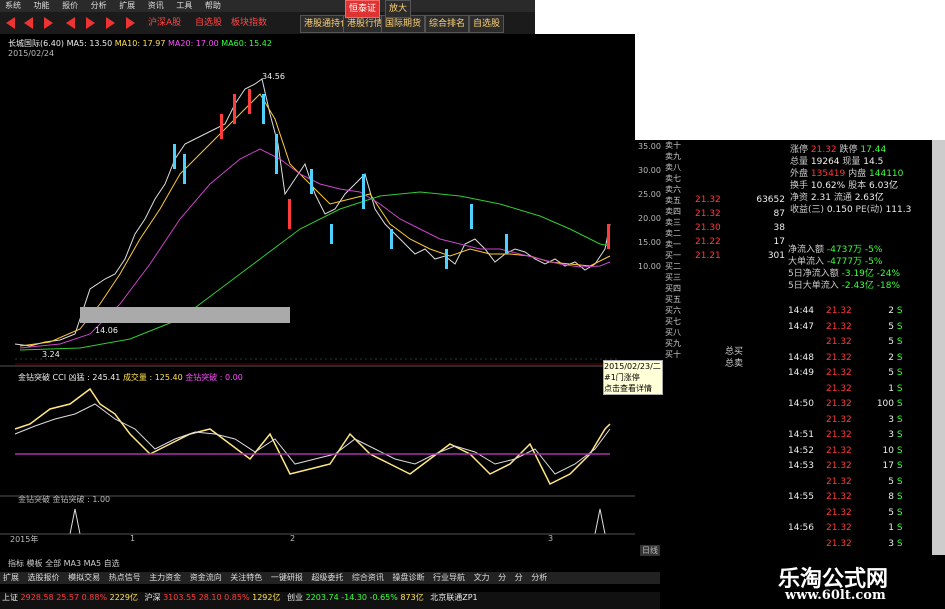 The width and height of the screenshot is (945, 609). Describe the element at coordinates (51, 354) in the screenshot. I see `low-label: 3.24` at that location.